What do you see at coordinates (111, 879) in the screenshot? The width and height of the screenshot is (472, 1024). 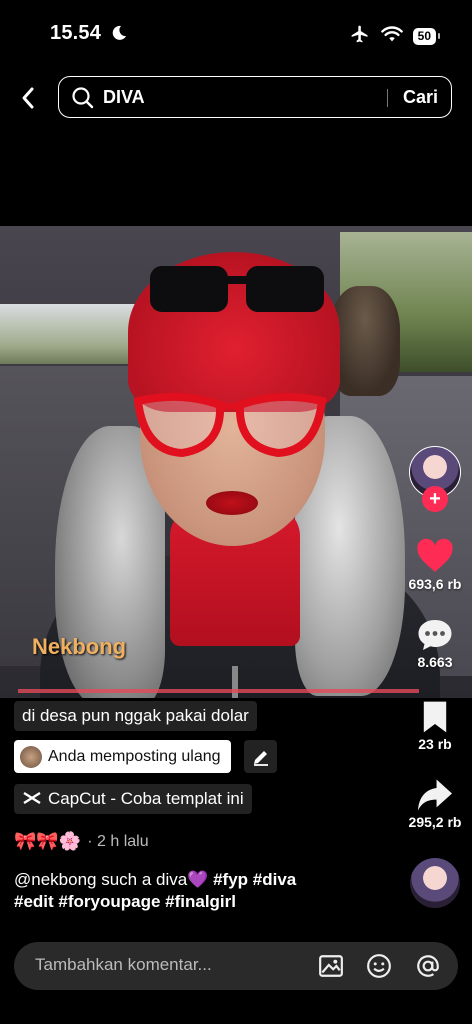 I see `description-mention: @nekbong such a diva💜` at bounding box center [111, 879].